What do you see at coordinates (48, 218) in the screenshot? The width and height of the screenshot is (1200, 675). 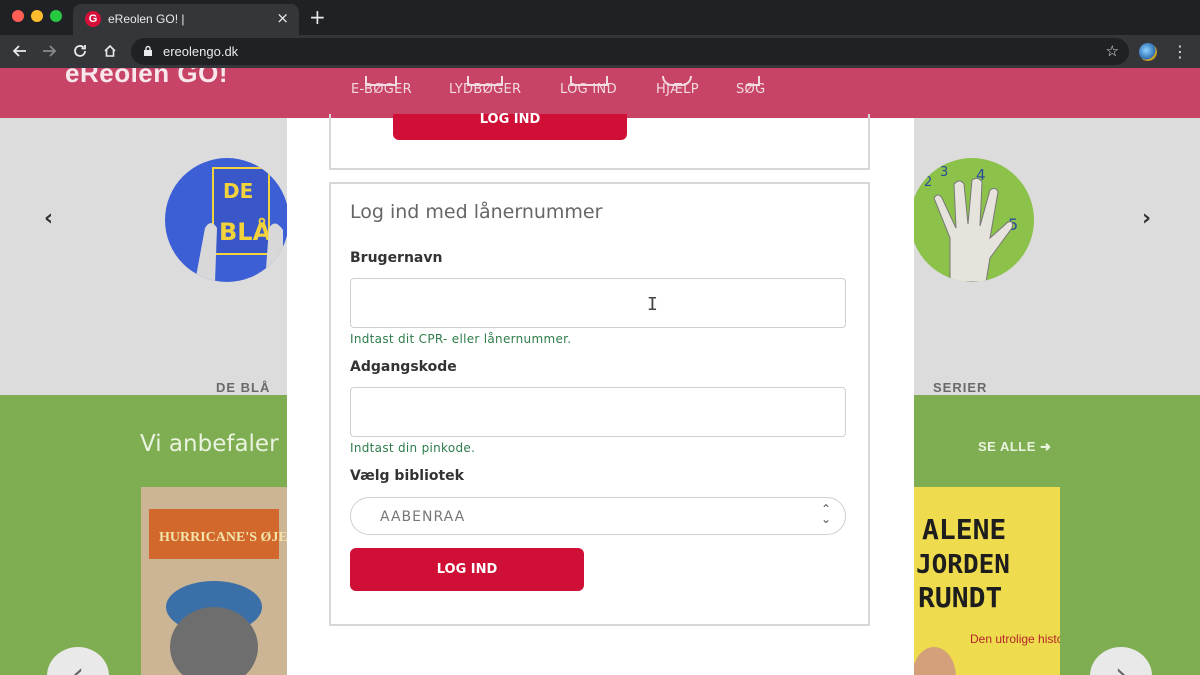 I see `carousel-prev-button: ‹` at bounding box center [48, 218].